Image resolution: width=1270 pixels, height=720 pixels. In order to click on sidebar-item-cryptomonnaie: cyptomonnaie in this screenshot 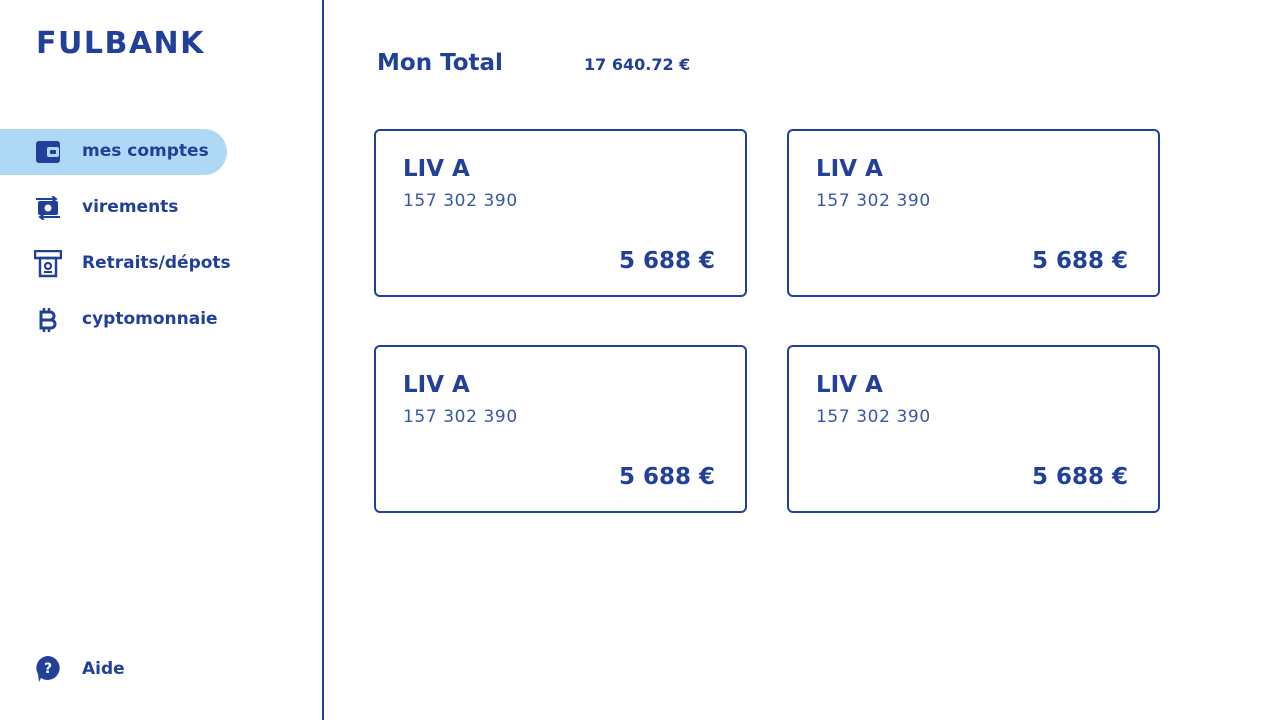, I will do `click(113, 320)`.